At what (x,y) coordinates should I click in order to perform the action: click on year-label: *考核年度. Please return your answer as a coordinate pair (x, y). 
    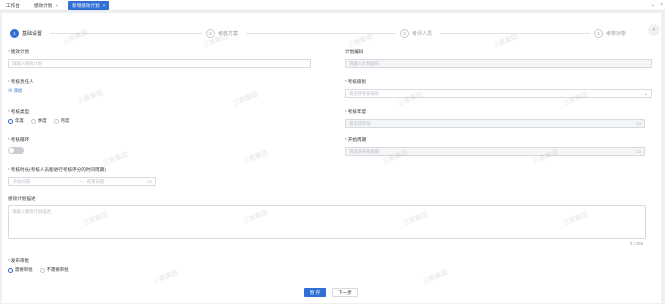
    Looking at the image, I should click on (355, 112).